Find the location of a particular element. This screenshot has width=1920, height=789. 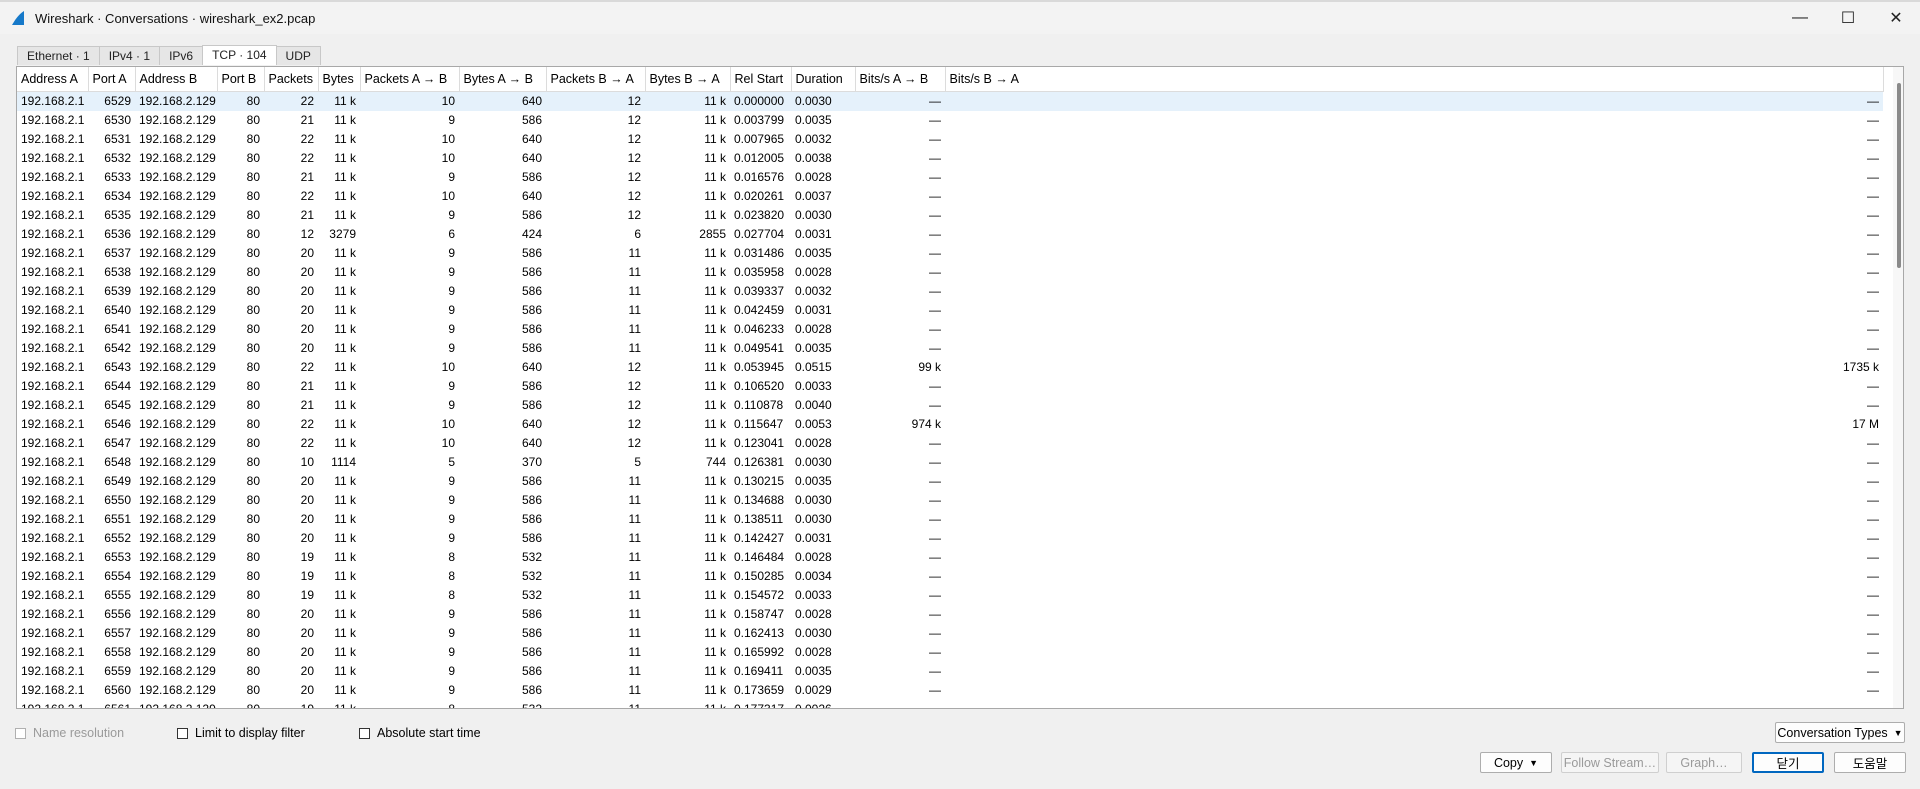

cell-bytes-a-b: 640 is located at coordinates (531, 196).